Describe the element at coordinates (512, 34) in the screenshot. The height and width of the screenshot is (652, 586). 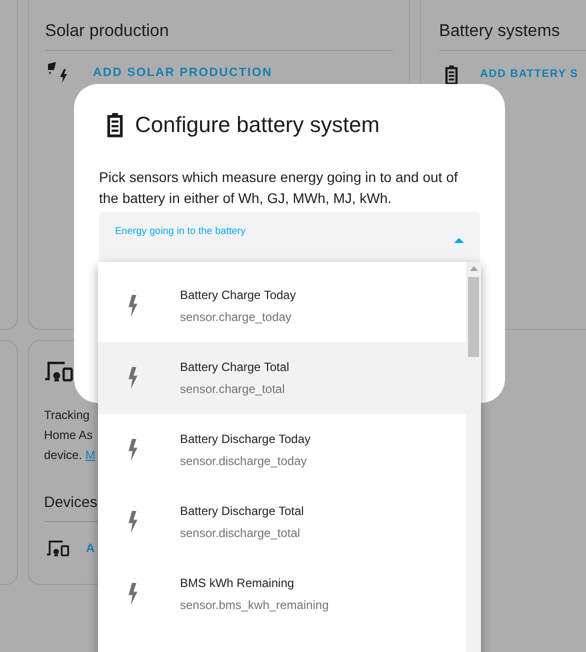
I see `card-title: Battery systems` at that location.